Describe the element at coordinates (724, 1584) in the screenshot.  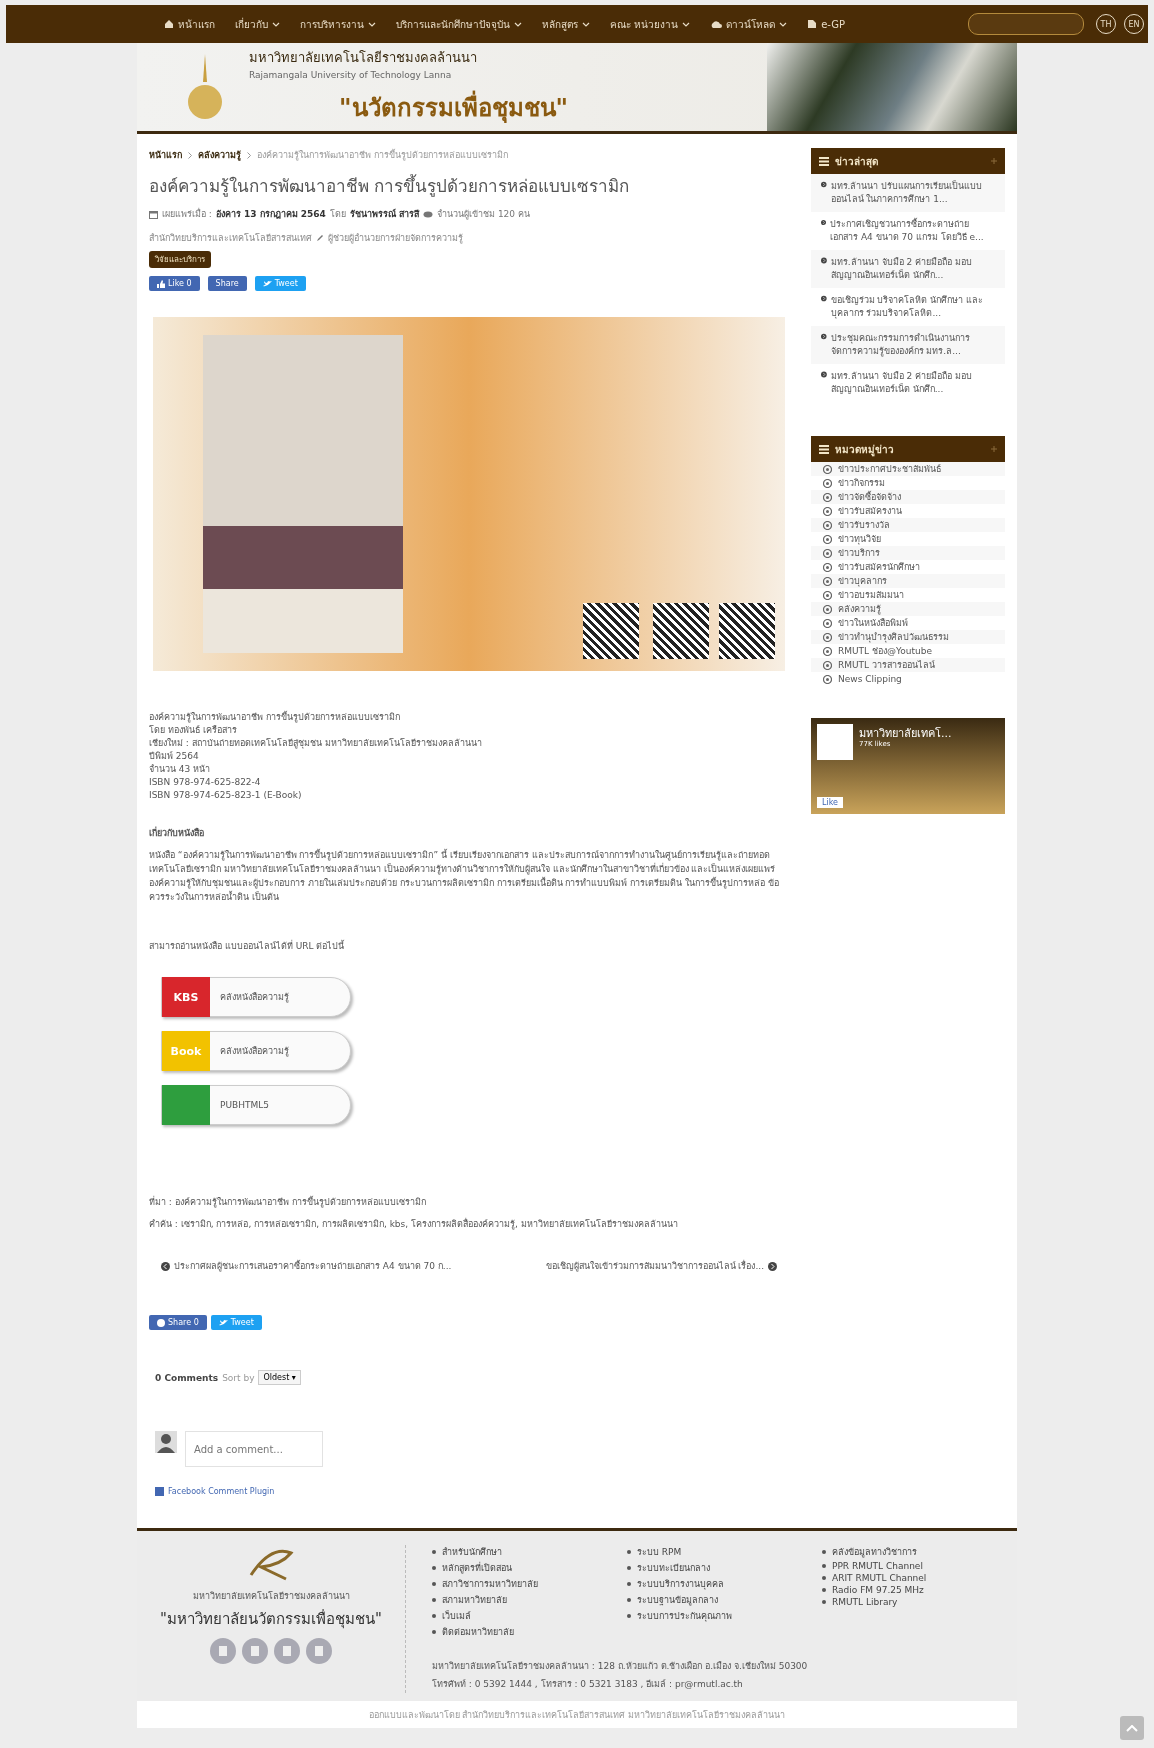
I see `footer-link: ระบบบริการงานบุคคล` at that location.